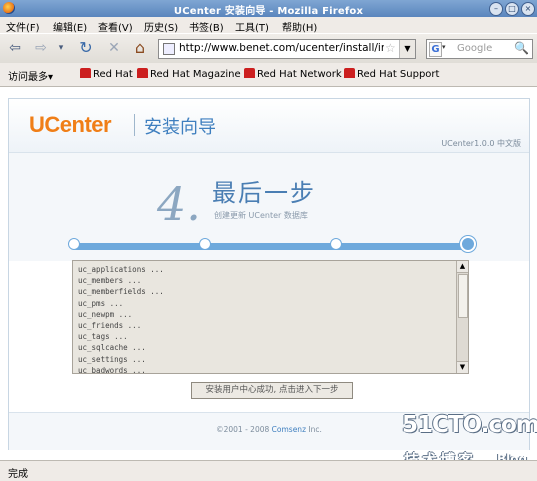  I want to click on step-subtitle: 创建更新 UCenter 数据库, so click(261, 215).